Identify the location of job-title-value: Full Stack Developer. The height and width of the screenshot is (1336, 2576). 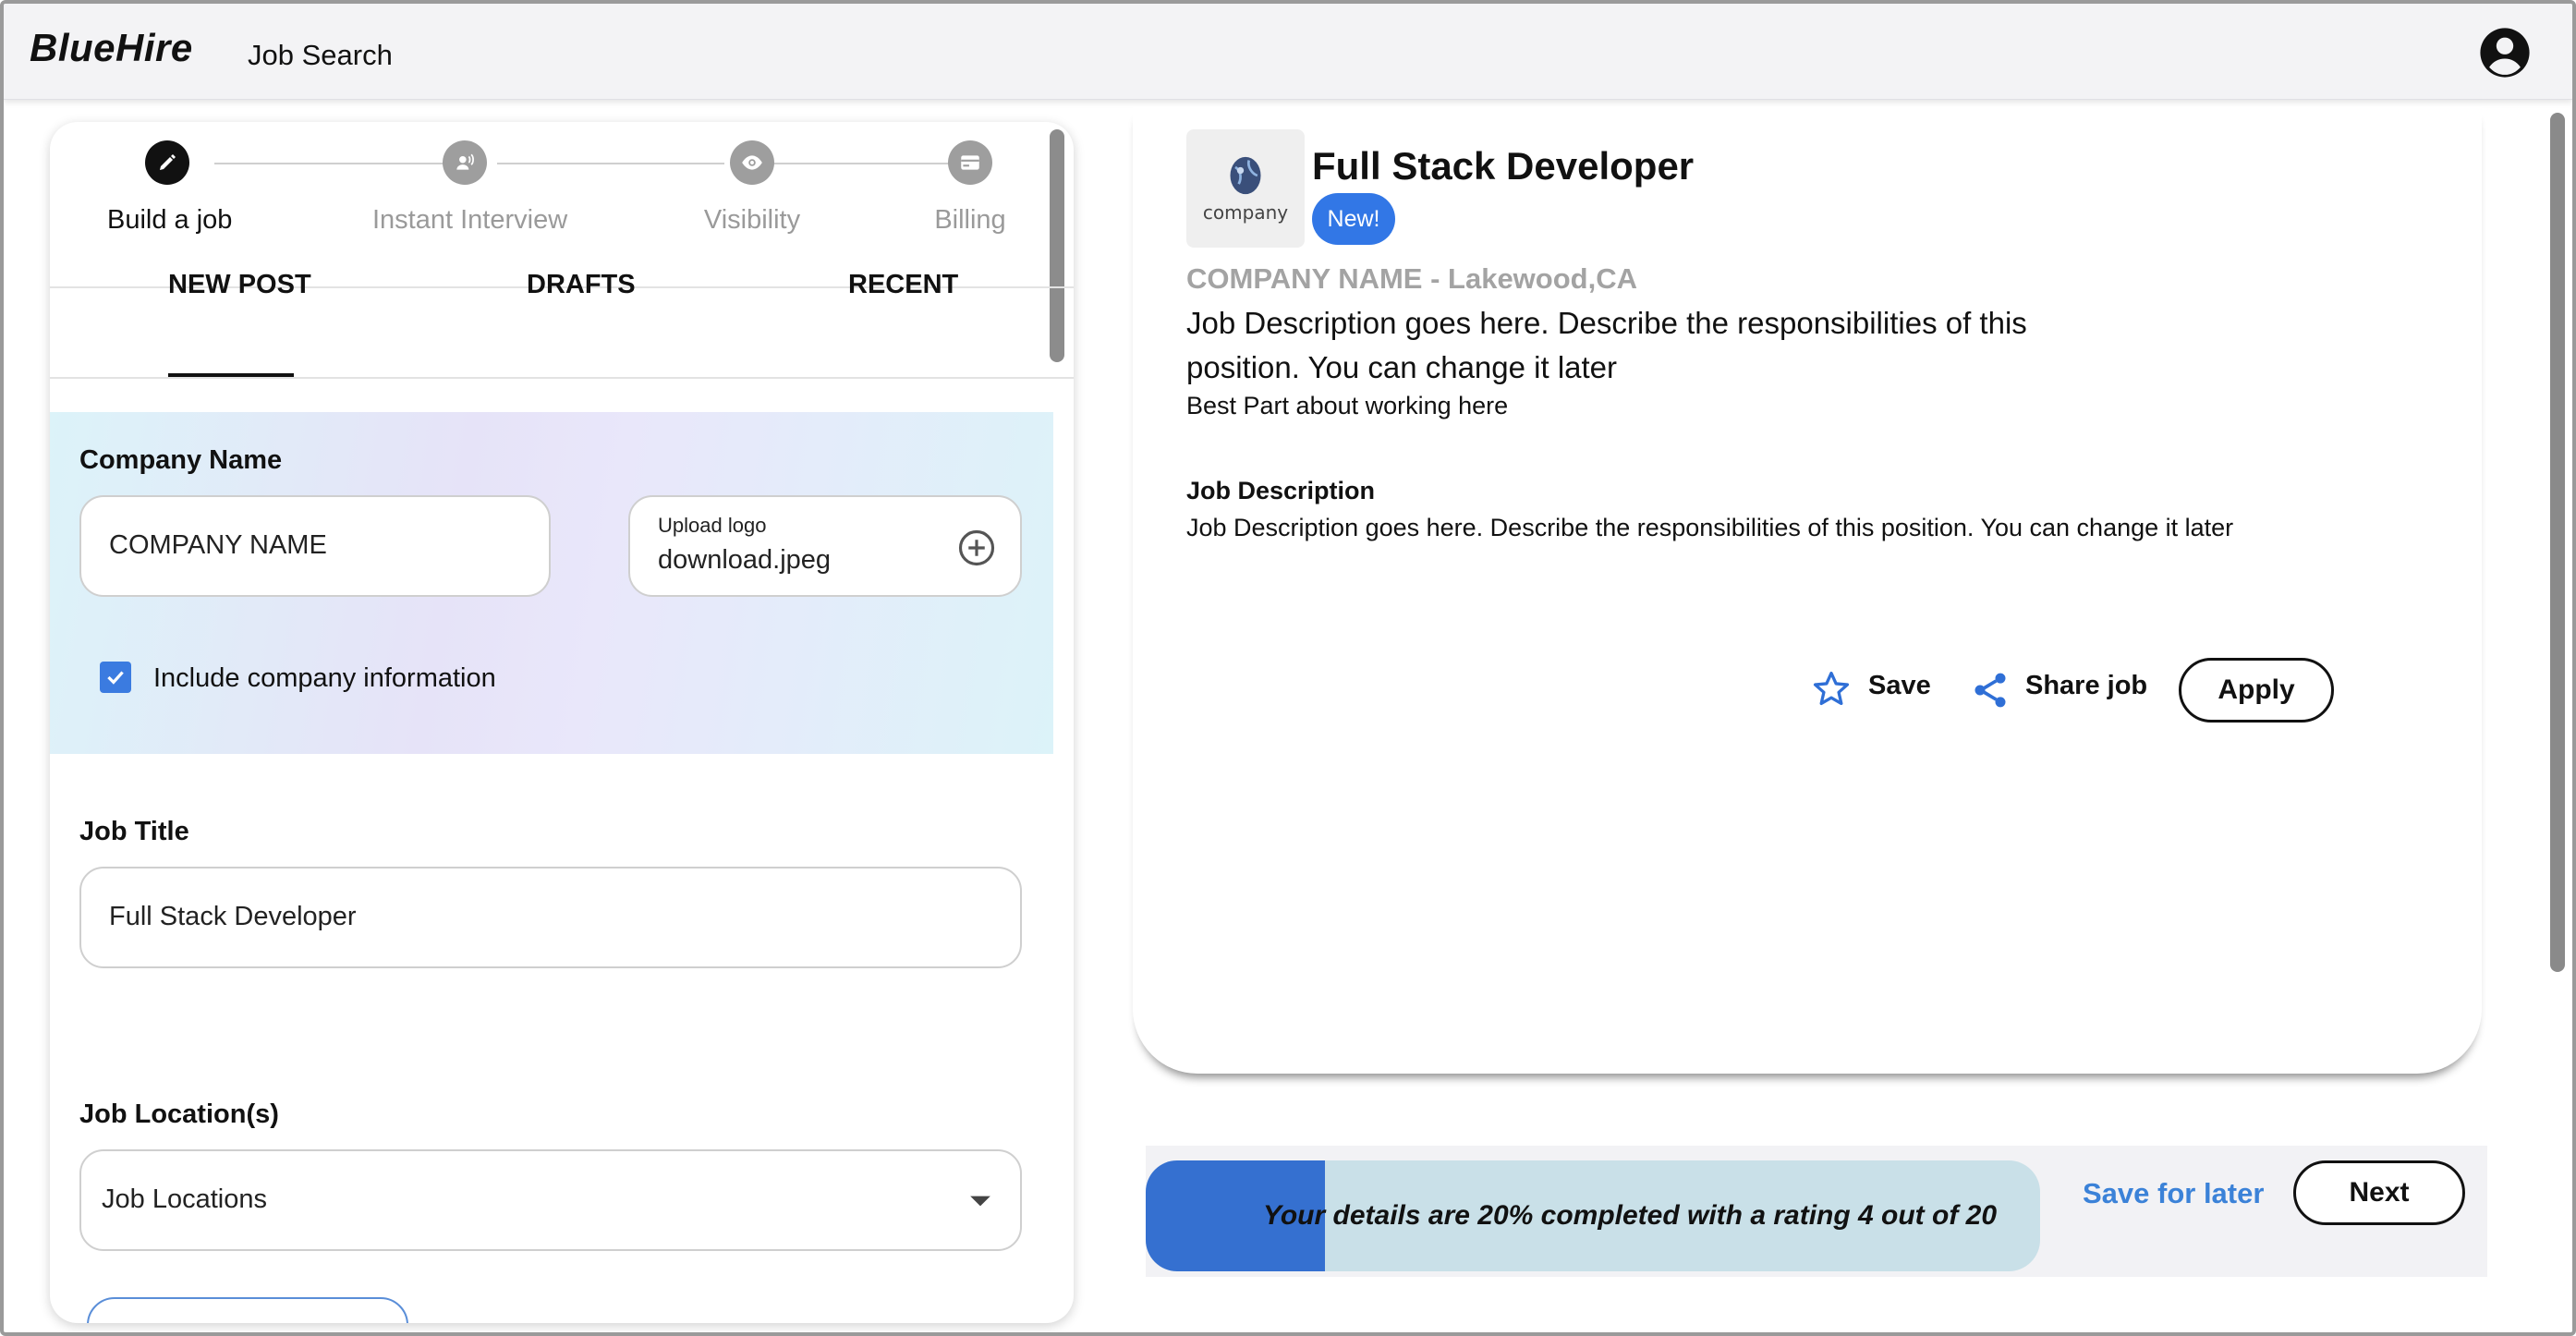
(233, 916).